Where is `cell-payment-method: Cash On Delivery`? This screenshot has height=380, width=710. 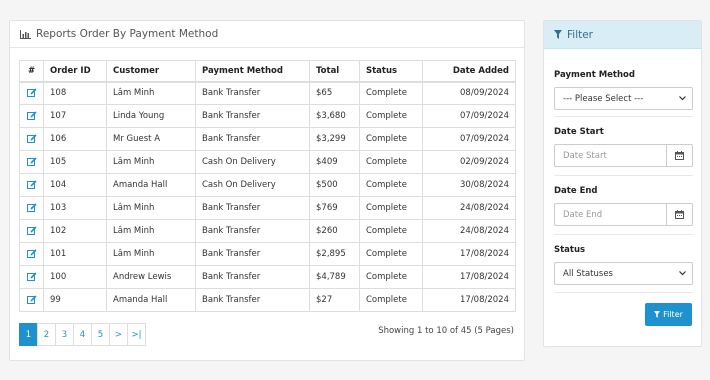 cell-payment-method: Cash On Delivery is located at coordinates (252, 185).